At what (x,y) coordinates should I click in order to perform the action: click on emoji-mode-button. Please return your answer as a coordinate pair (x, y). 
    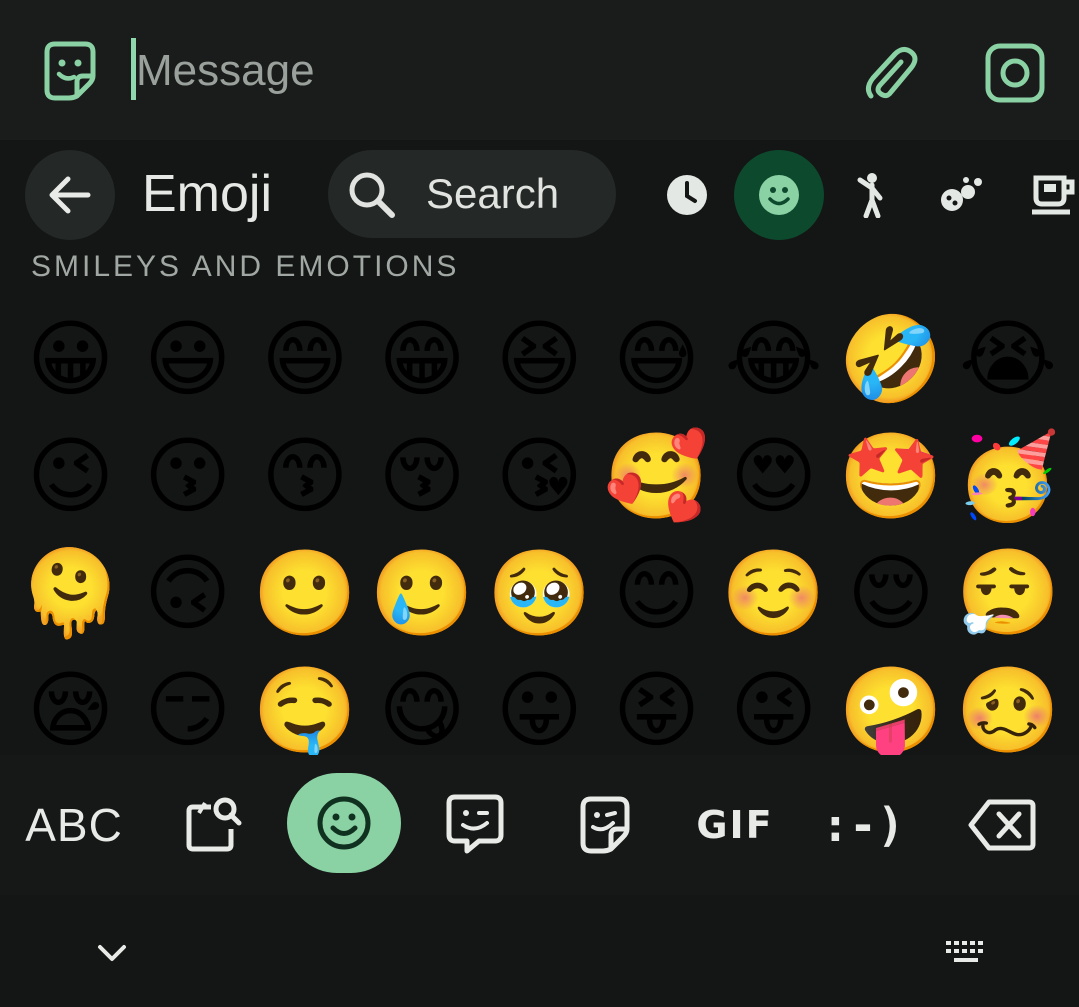
    Looking at the image, I should click on (344, 823).